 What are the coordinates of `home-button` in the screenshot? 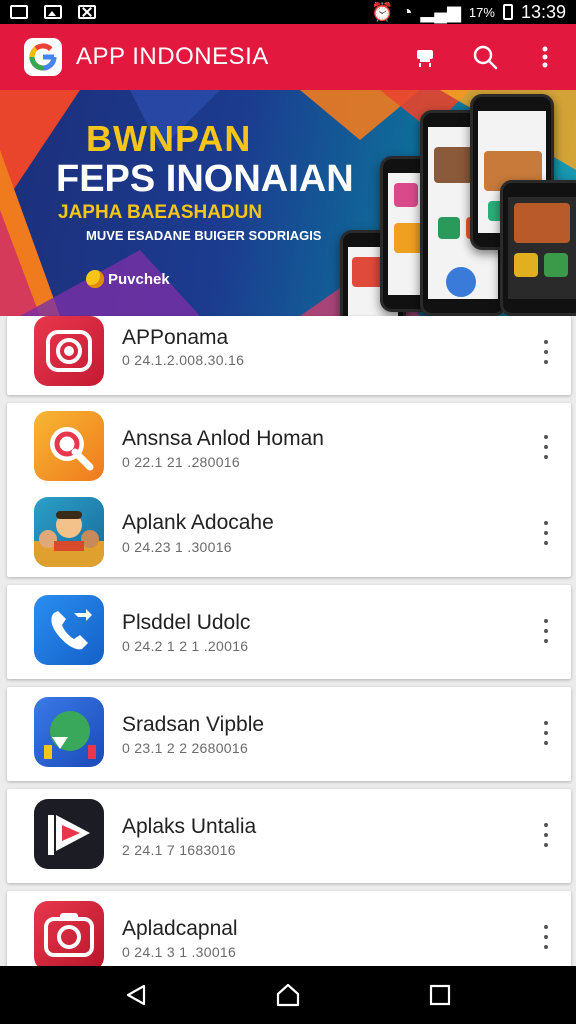 It's located at (288, 995).